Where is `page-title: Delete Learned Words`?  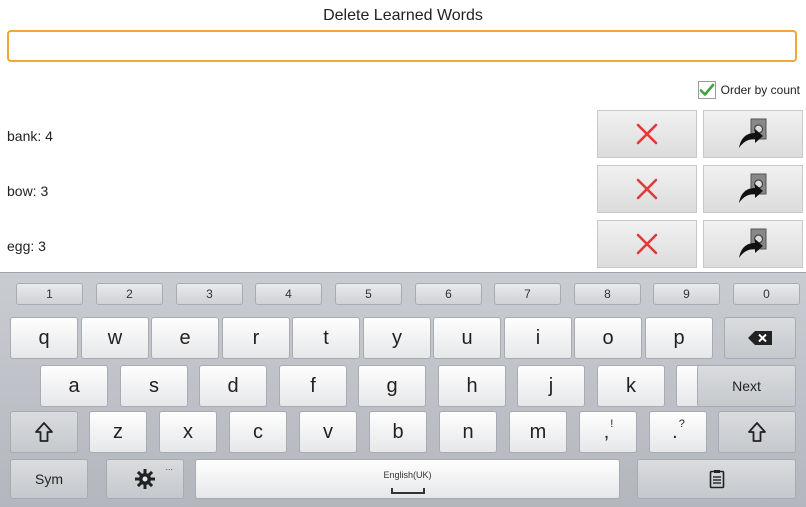 page-title: Delete Learned Words is located at coordinates (403, 15).